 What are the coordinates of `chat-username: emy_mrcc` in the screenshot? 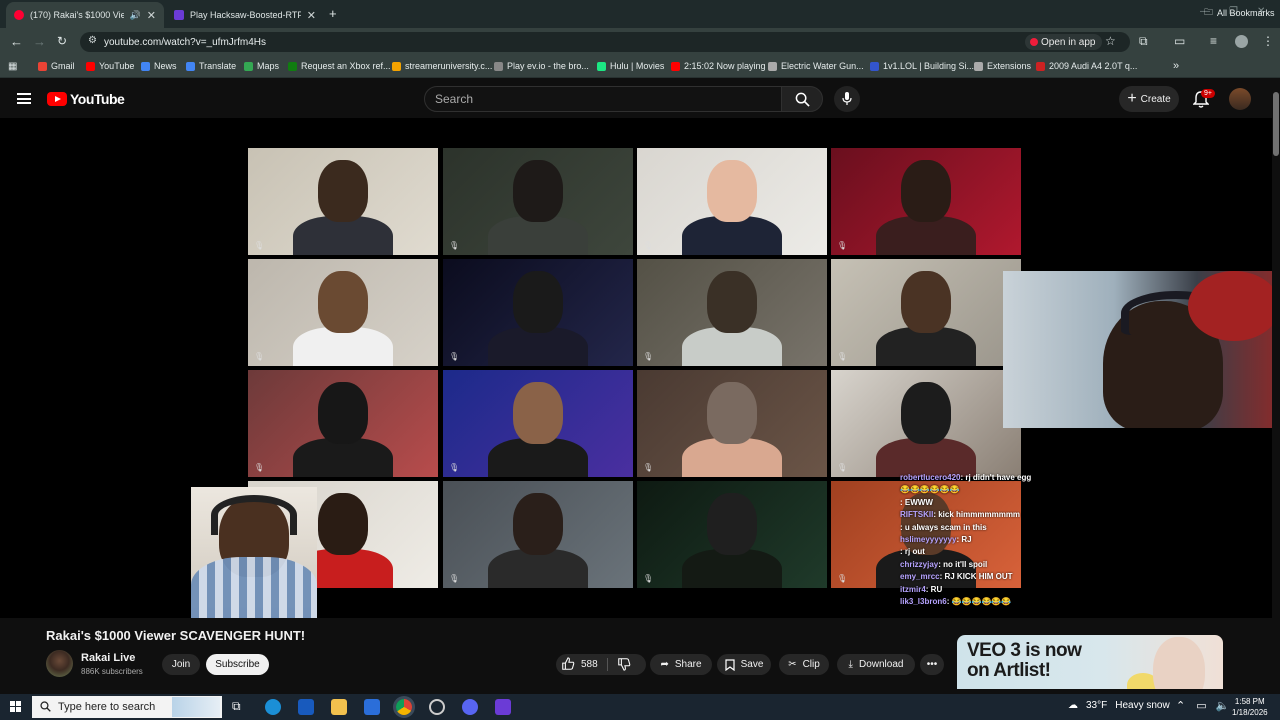 It's located at (920, 577).